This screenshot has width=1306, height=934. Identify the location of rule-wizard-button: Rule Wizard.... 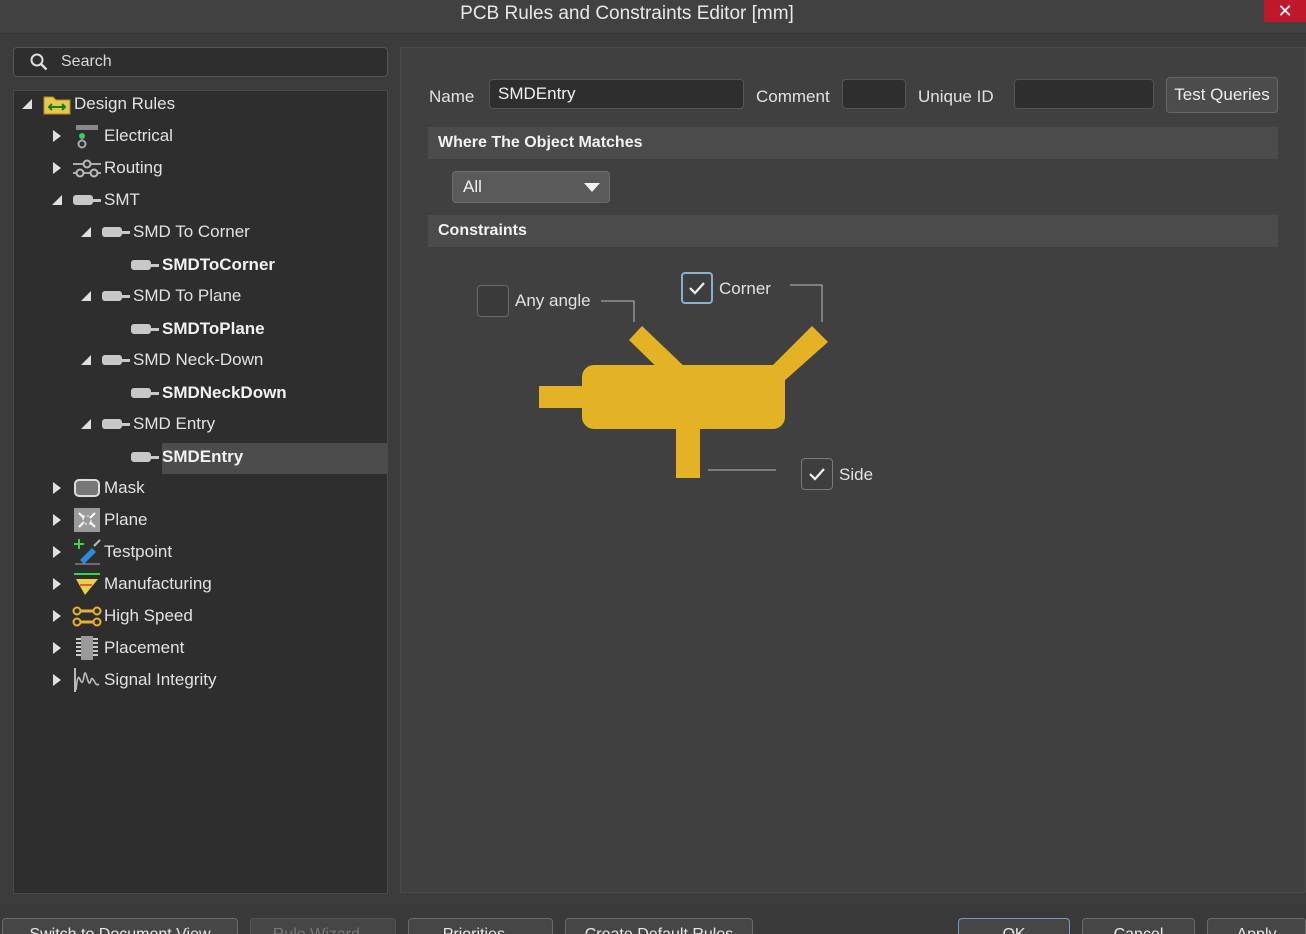
(323, 926).